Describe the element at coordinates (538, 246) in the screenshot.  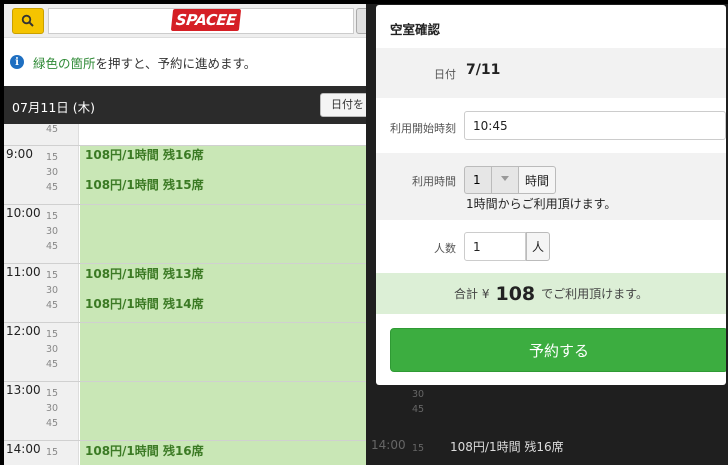
I see `people-unit: 人` at that location.